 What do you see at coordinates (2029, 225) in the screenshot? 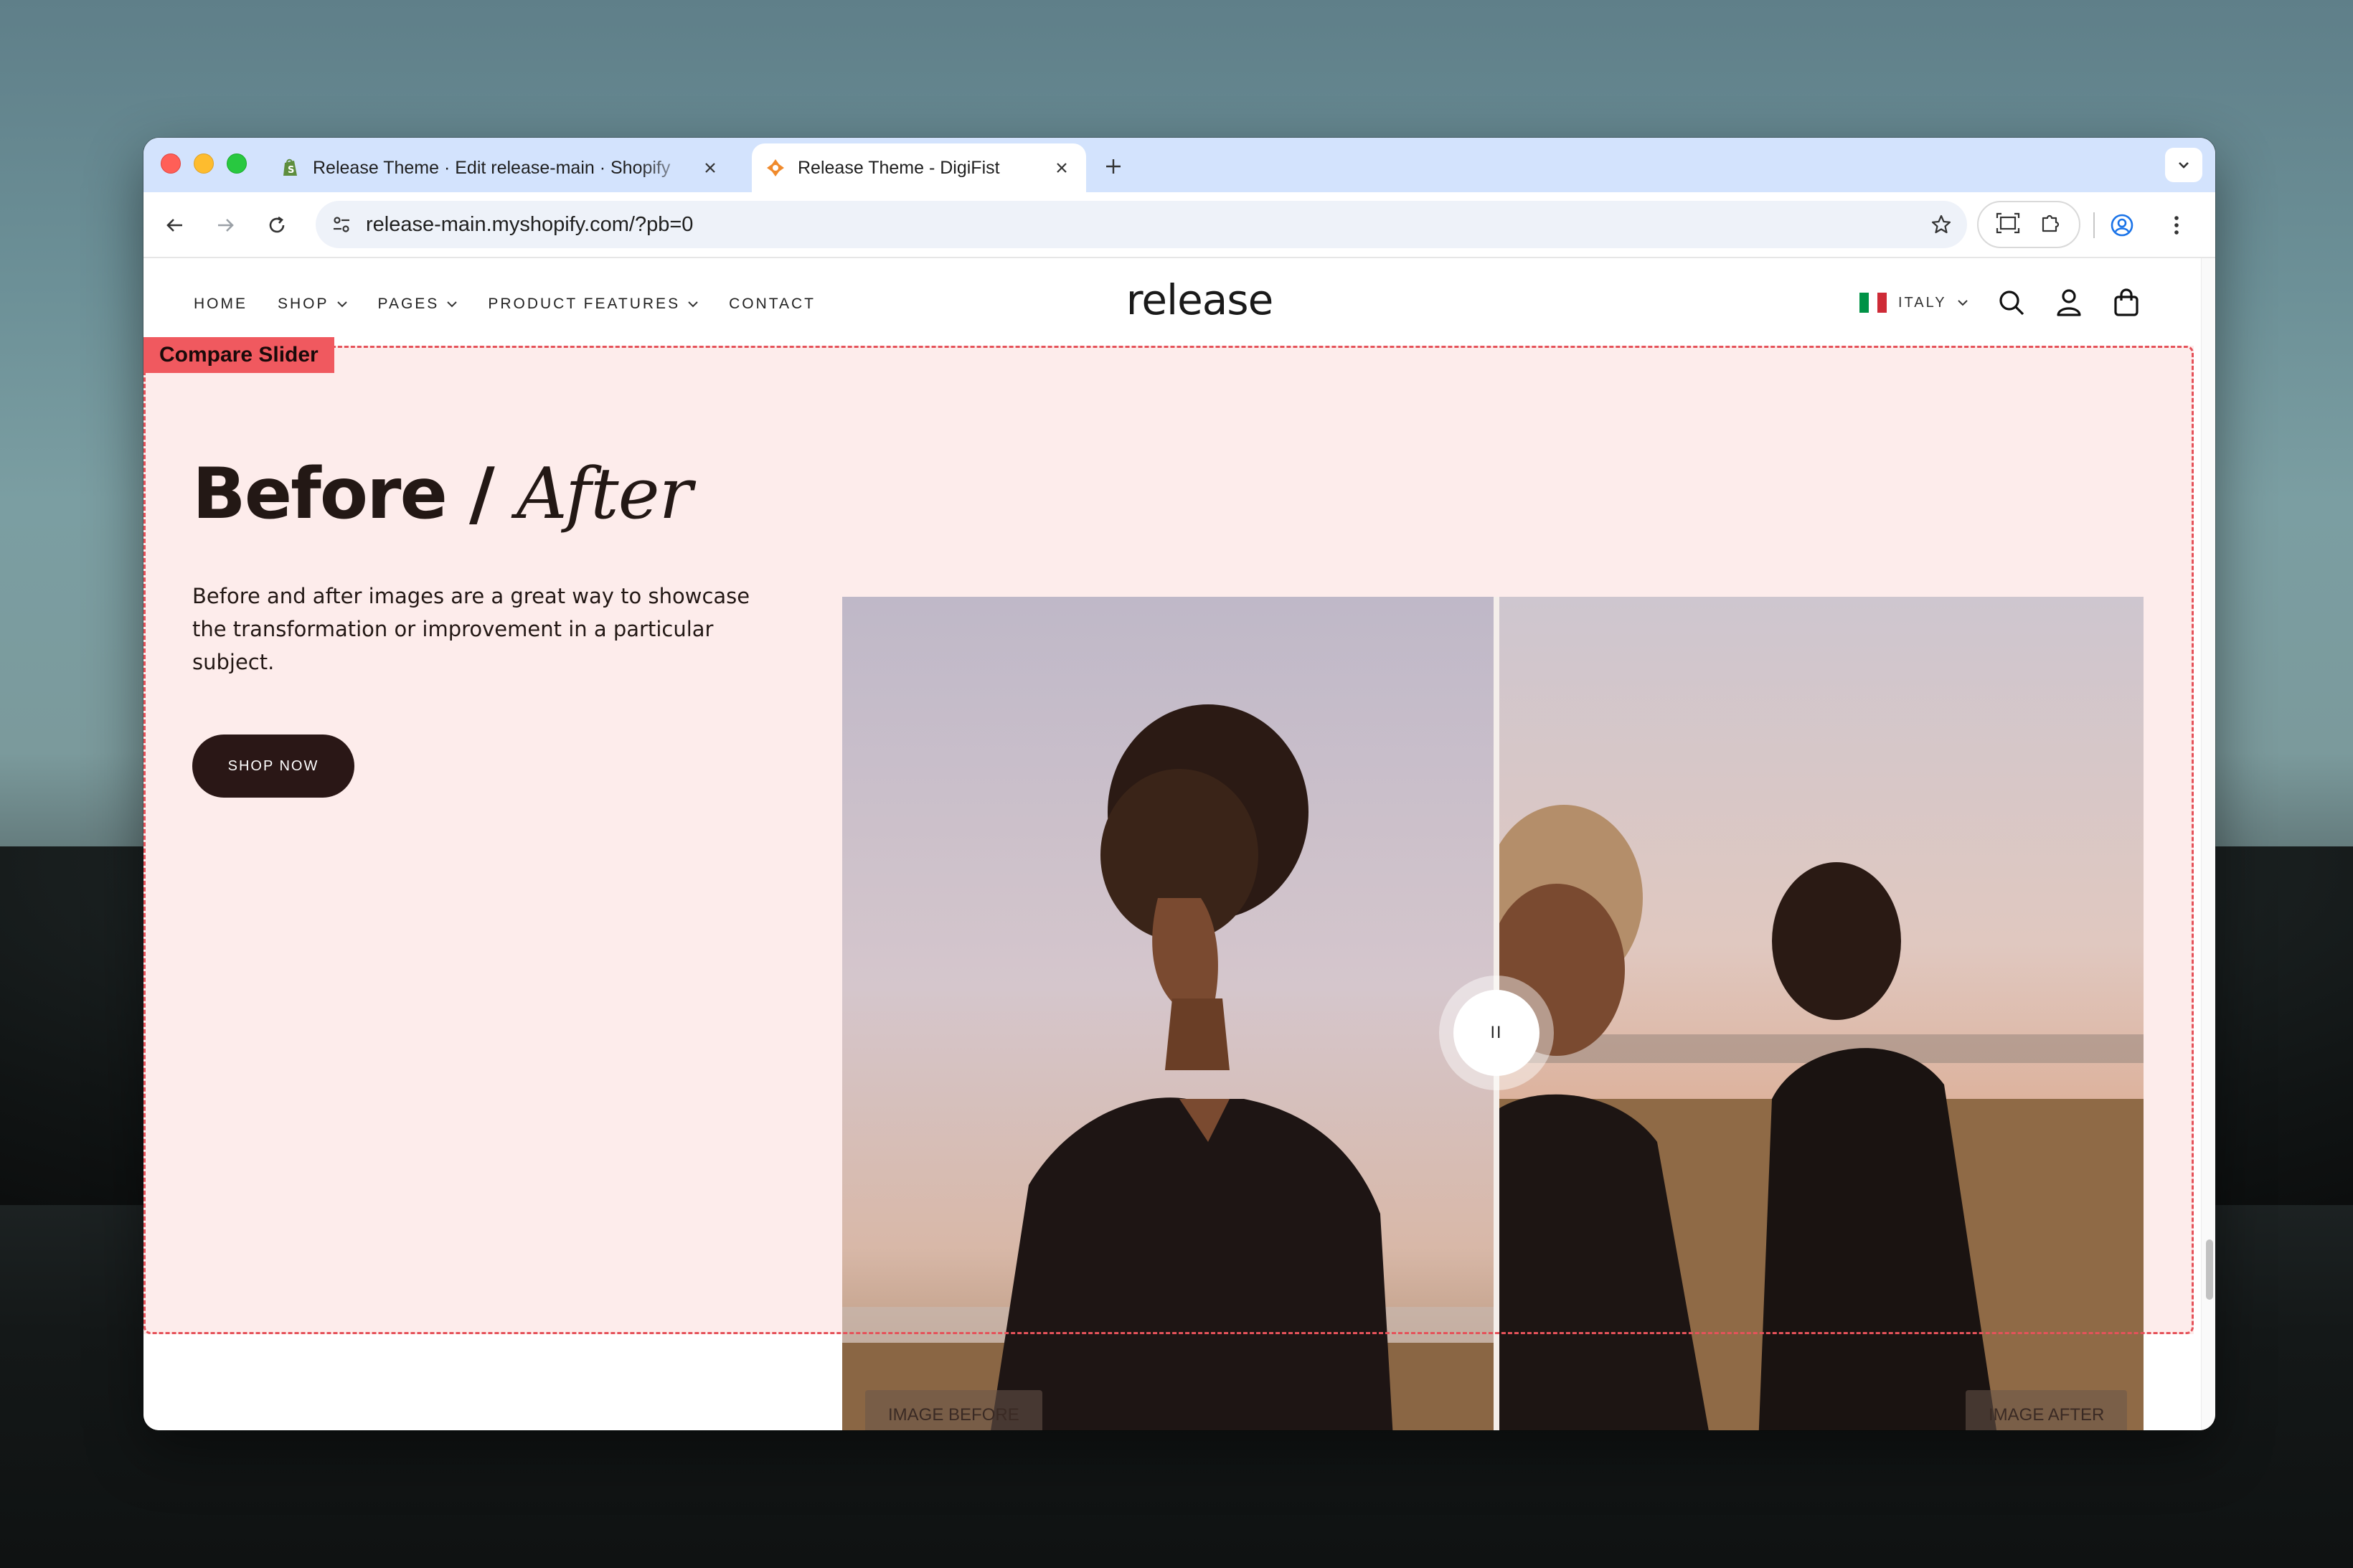
I see `extensions-group` at bounding box center [2029, 225].